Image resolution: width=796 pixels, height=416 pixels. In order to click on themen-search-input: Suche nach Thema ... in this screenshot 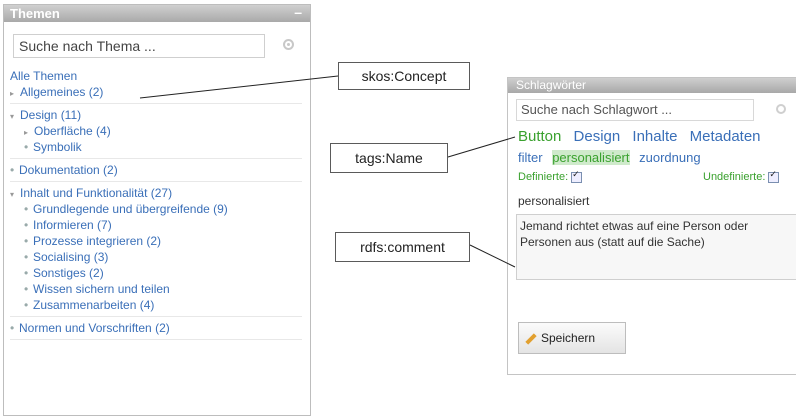, I will do `click(139, 46)`.